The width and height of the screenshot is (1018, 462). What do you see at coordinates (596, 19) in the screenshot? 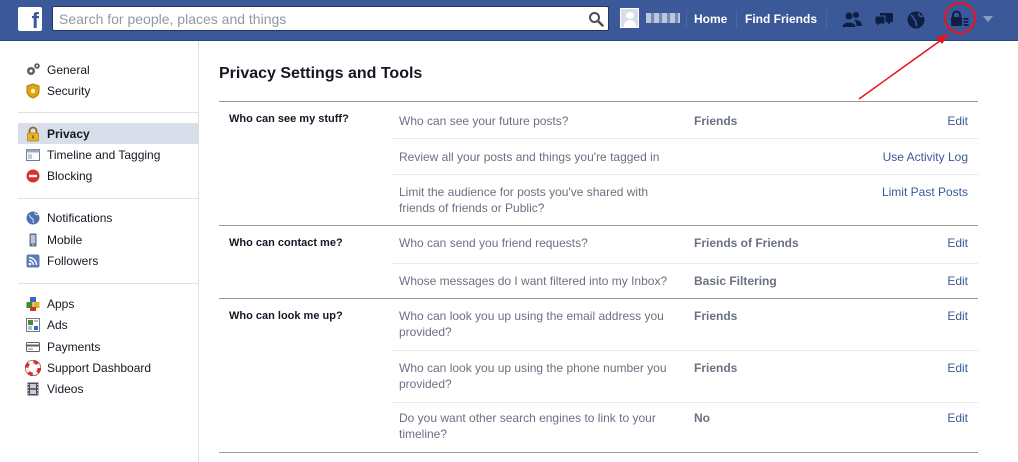
I see `search-icon` at bounding box center [596, 19].